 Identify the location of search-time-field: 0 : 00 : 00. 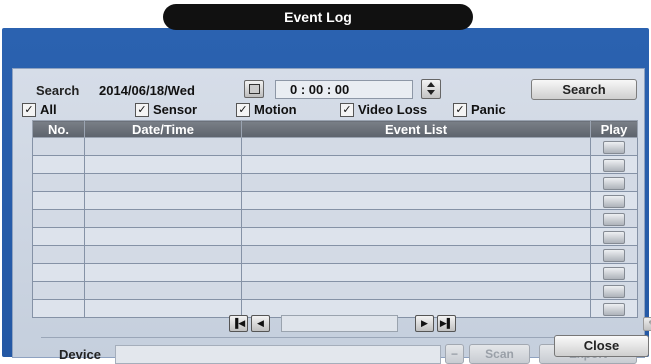
(344, 89).